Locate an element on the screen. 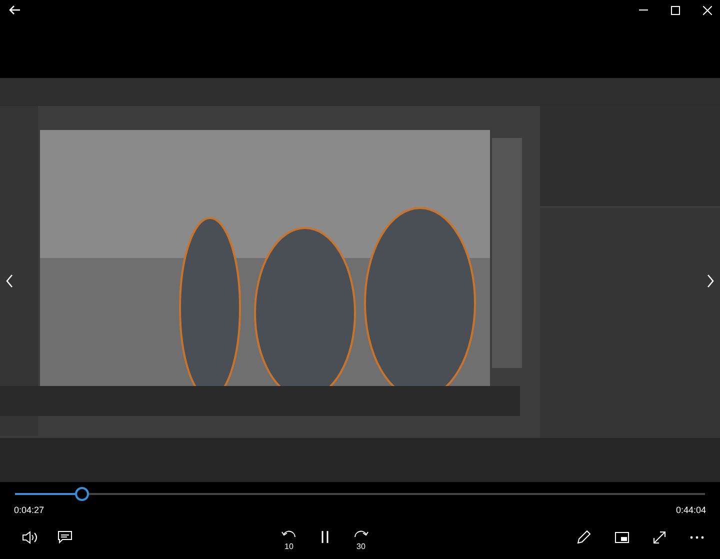 The image size is (720, 559). maximize-icon is located at coordinates (675, 10).